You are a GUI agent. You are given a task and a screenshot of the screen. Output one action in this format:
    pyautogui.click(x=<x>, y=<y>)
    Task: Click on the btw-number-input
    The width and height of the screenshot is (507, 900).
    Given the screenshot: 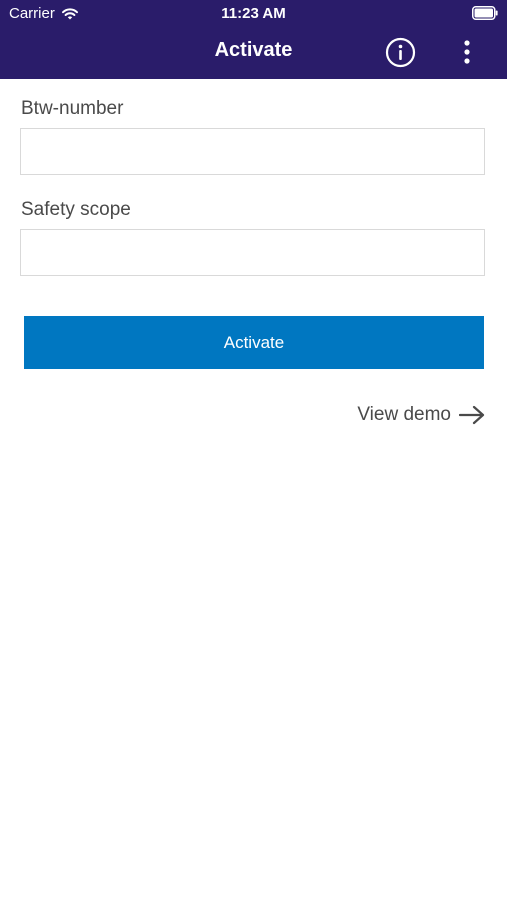 What is the action you would take?
    pyautogui.click(x=252, y=151)
    